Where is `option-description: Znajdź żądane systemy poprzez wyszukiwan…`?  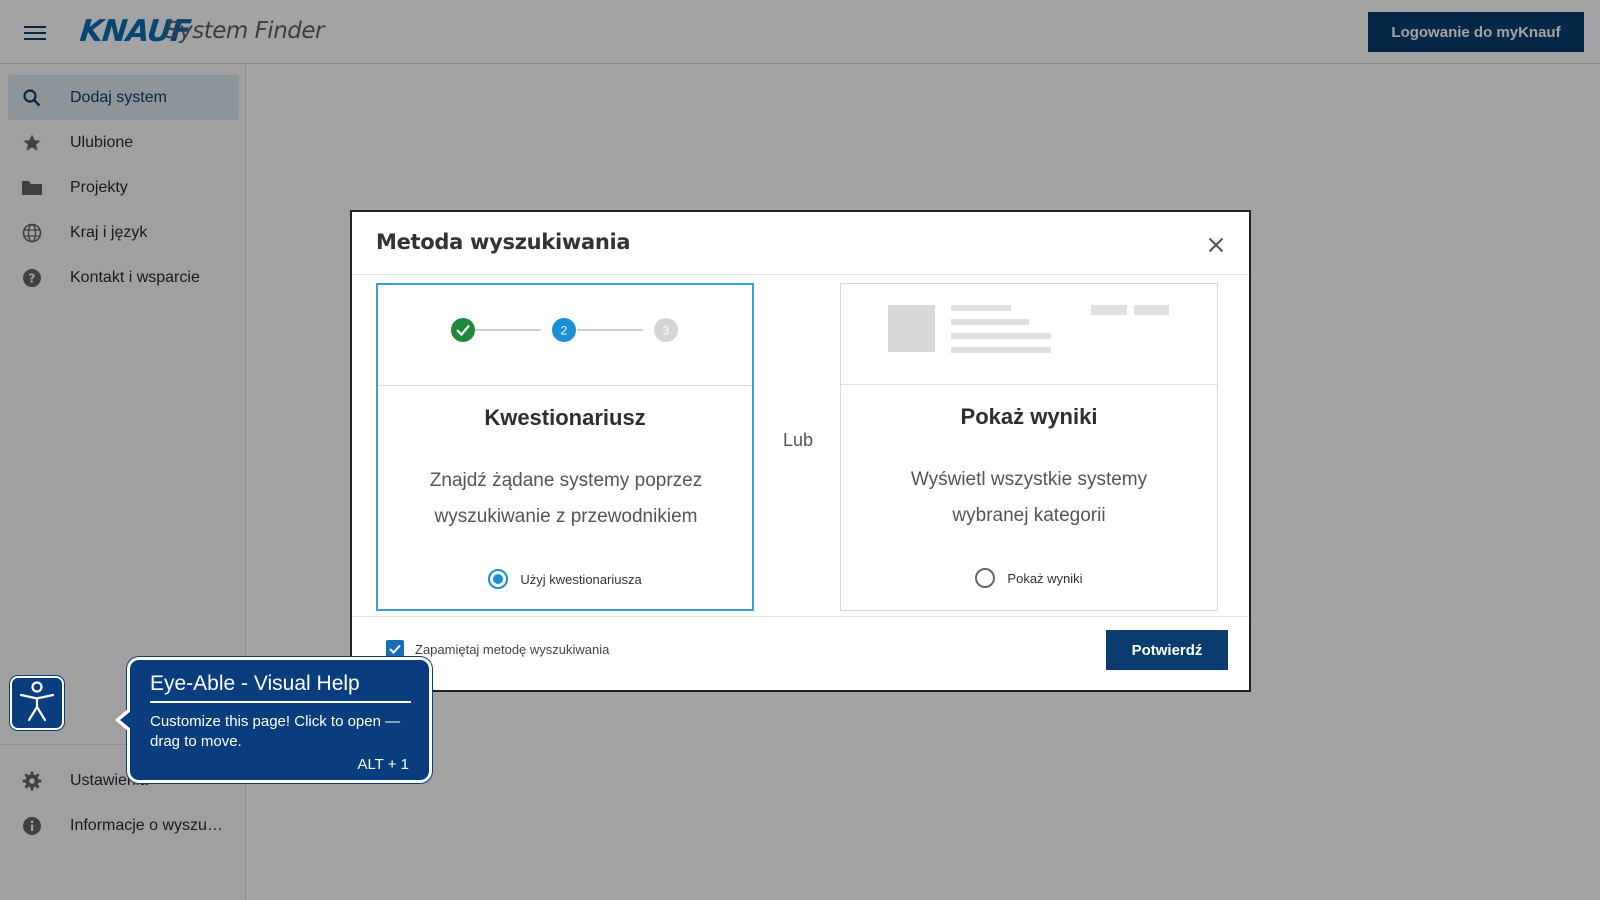 option-description: Znajdź żądane systemy poprzez wyszukiwan… is located at coordinates (566, 498).